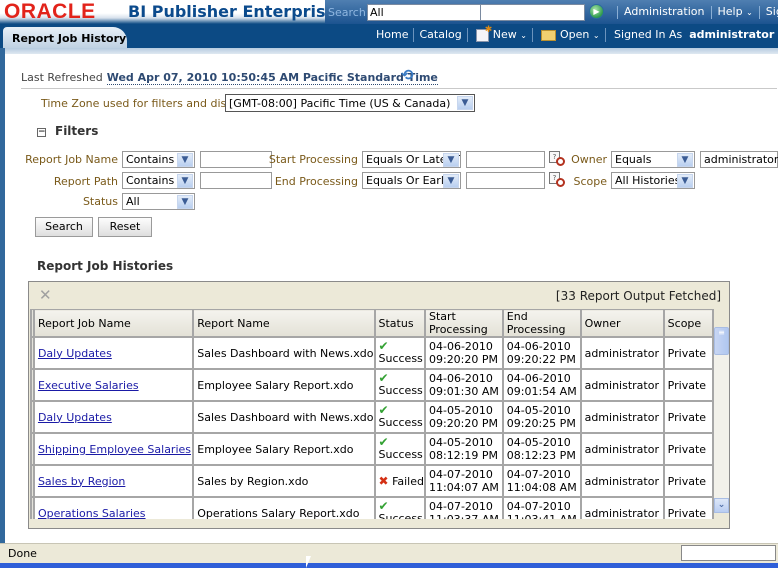 This screenshot has height=568, width=778. Describe the element at coordinates (596, 11) in the screenshot. I see `search-go-icon: ▶` at that location.